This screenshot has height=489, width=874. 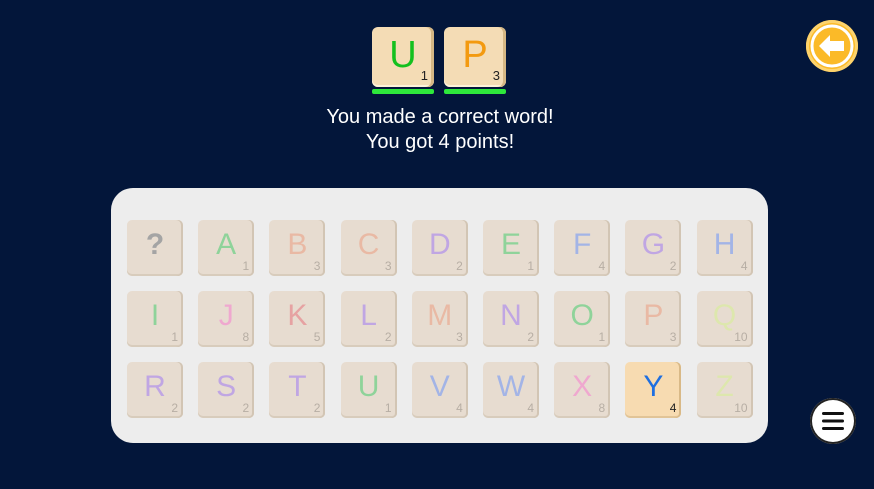 I want to click on letter-key: A1, so click(x=226, y=248).